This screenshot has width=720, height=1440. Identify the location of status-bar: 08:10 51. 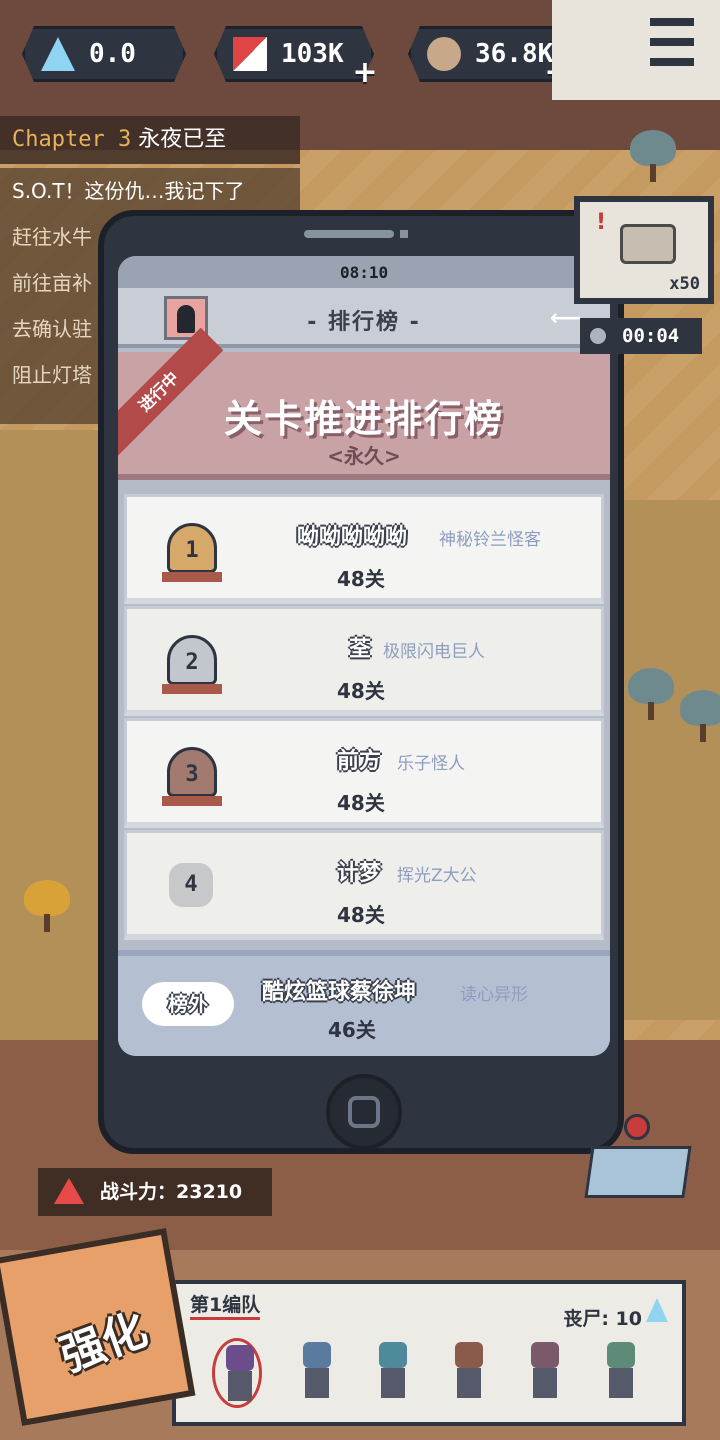
(364, 272).